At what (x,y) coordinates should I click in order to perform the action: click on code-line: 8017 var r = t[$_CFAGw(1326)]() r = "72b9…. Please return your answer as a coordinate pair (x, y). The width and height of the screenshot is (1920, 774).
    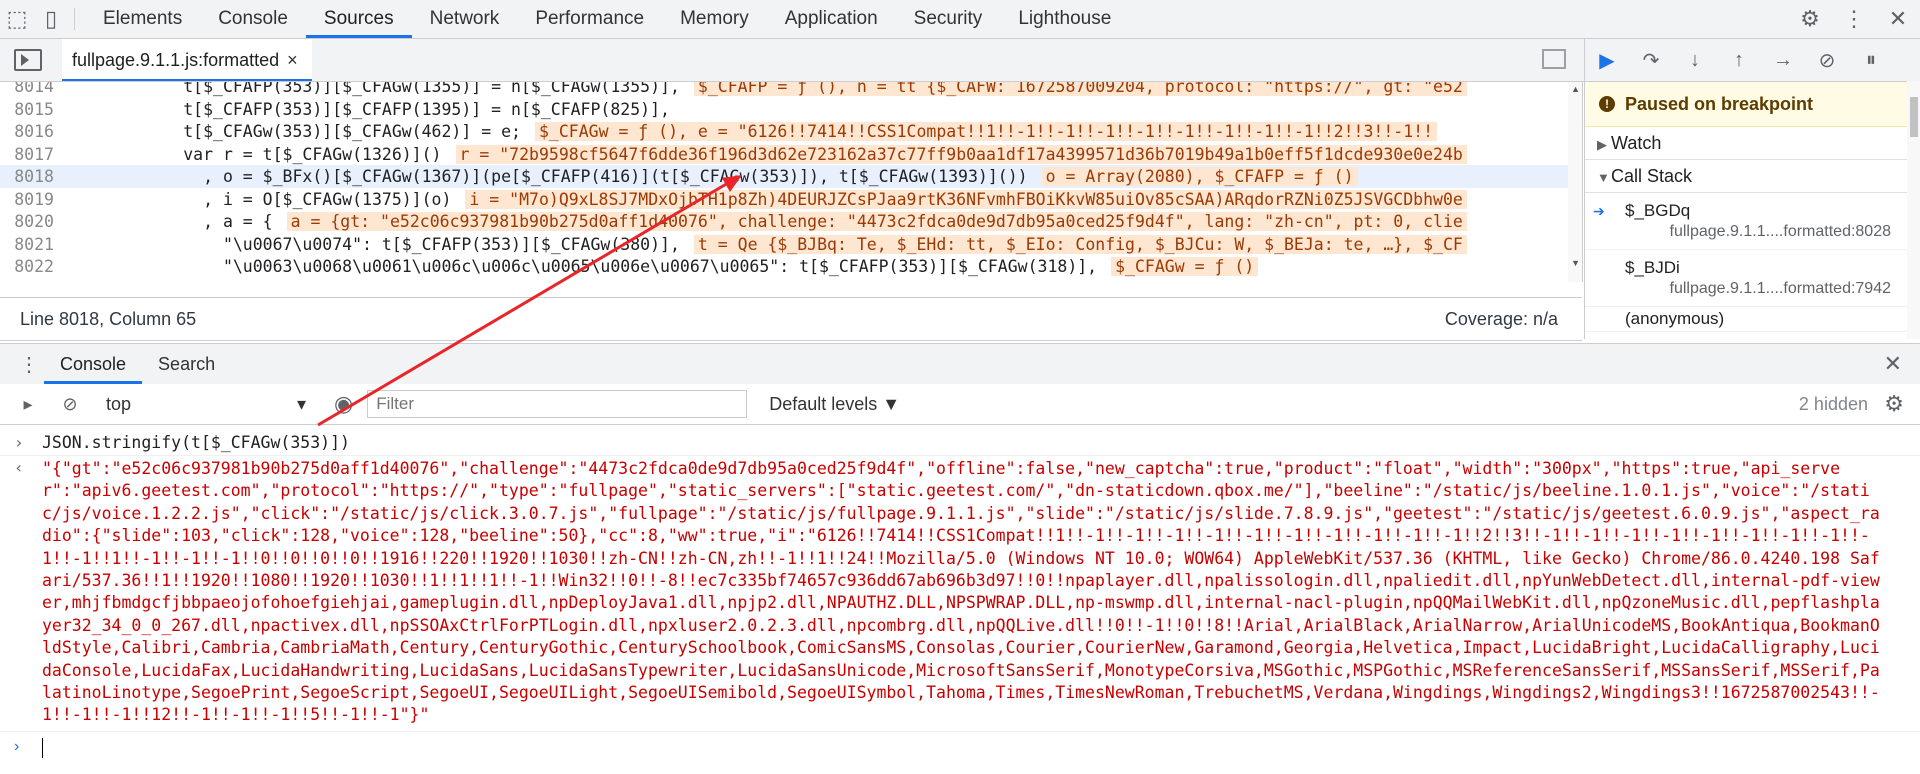
    Looking at the image, I should click on (784, 154).